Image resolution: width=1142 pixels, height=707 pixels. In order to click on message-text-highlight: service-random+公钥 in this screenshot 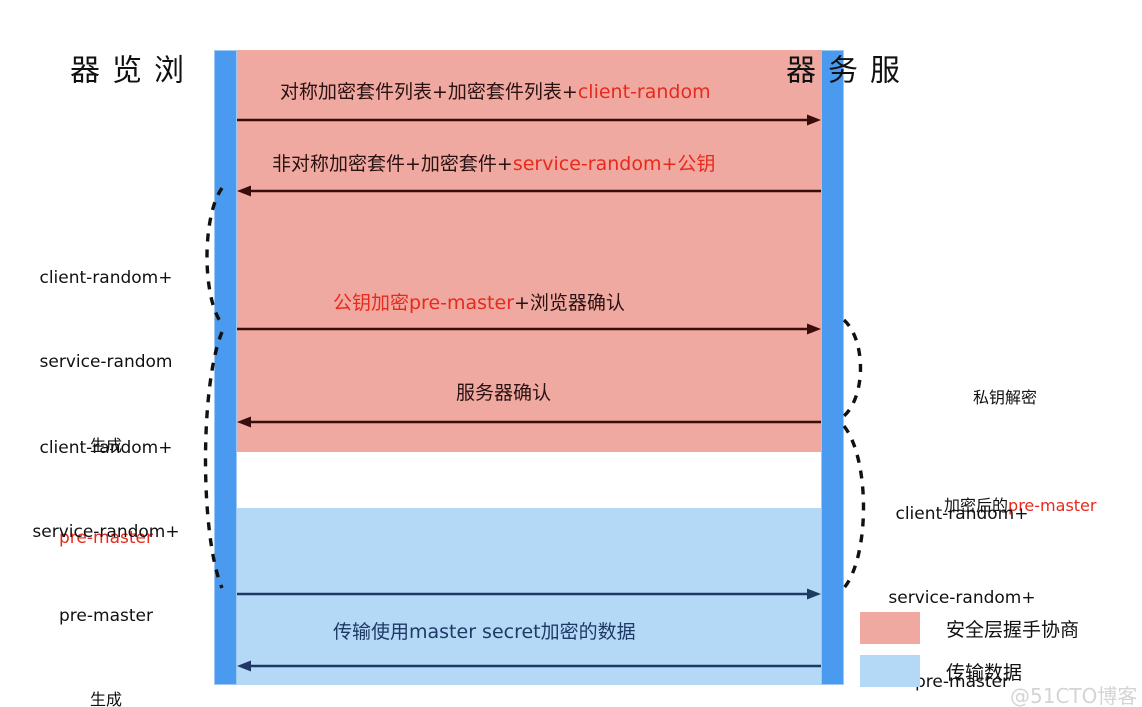, I will do `click(614, 164)`.